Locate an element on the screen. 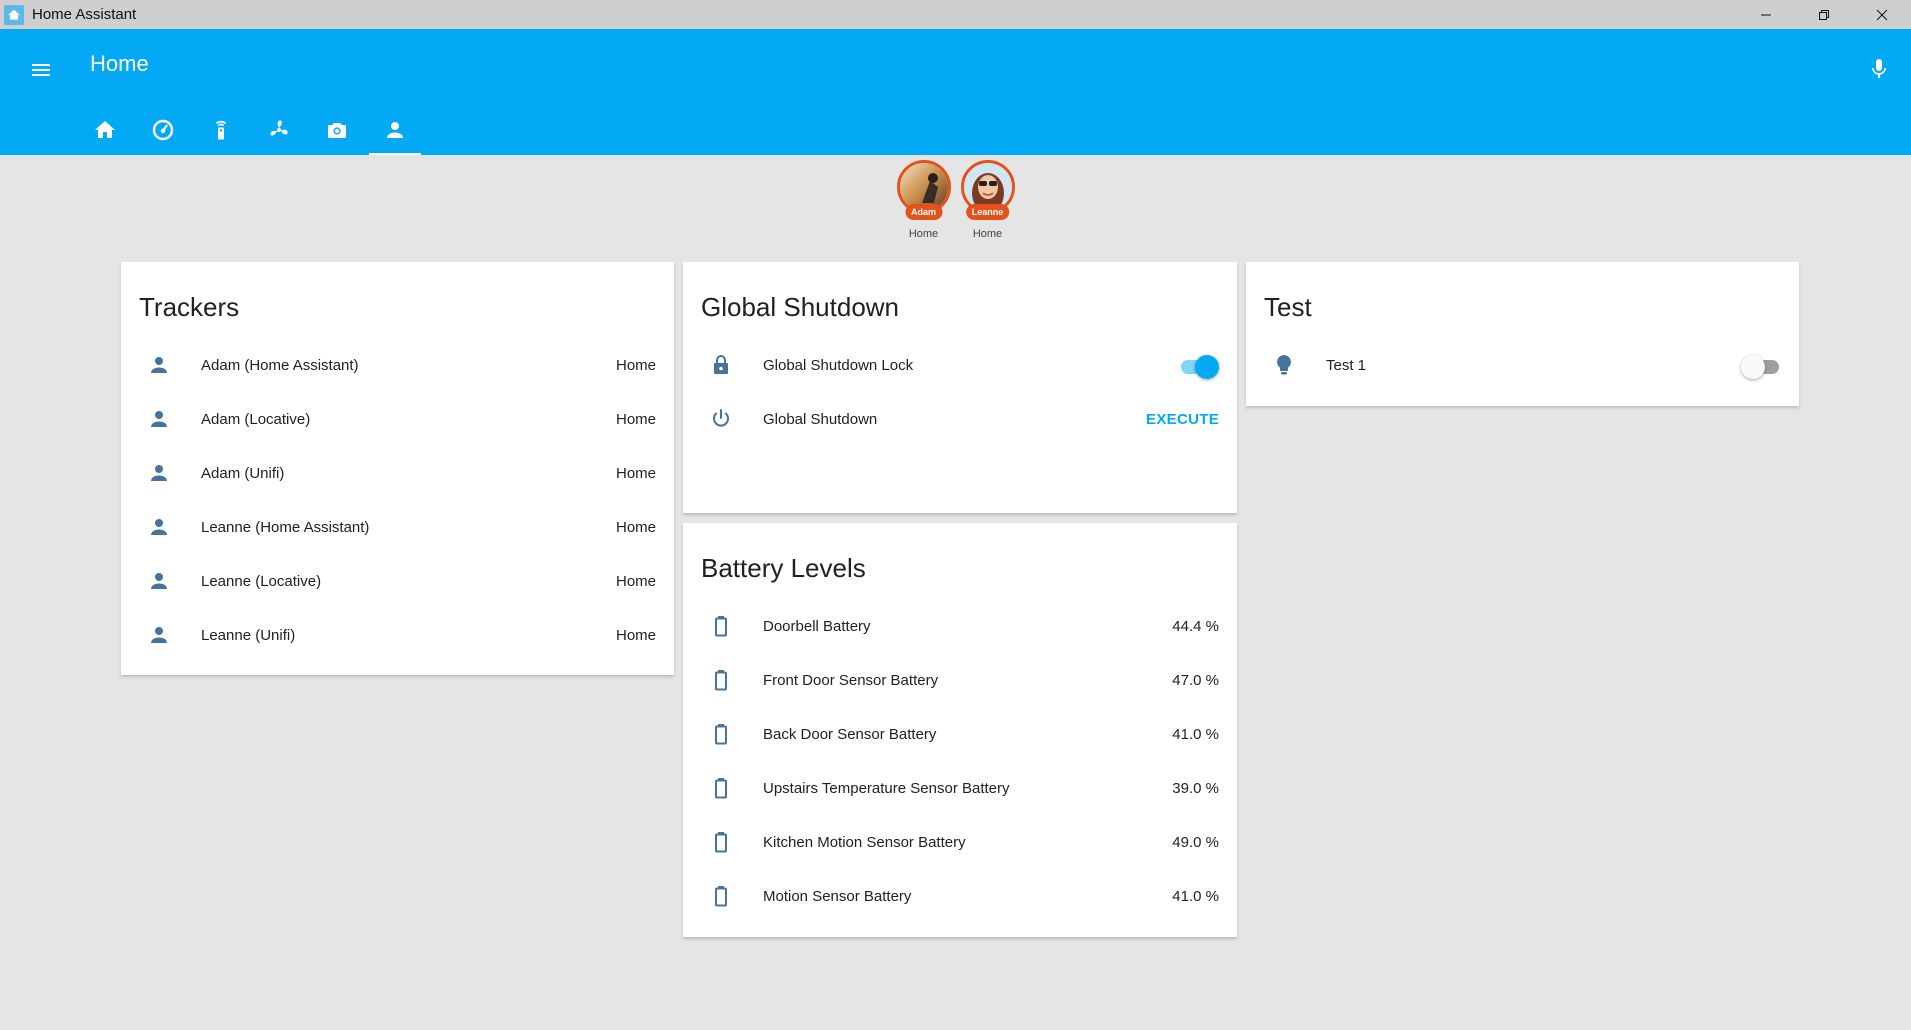 The width and height of the screenshot is (1911, 1030). battery-row: Kitchen Motion Sensor Battery 49.0 % is located at coordinates (960, 842).